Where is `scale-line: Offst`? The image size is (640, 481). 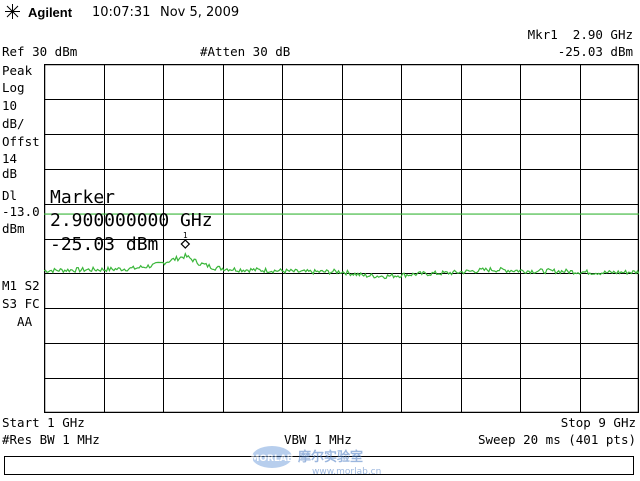
scale-line: Offst is located at coordinates (21, 141).